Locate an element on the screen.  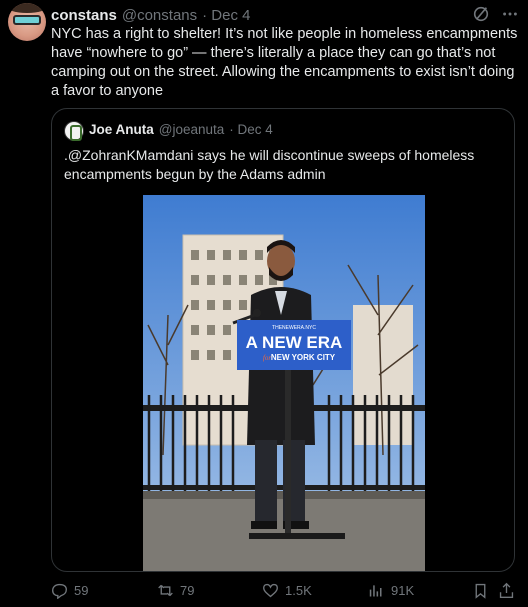
repost-icon is located at coordinates (165, 590).